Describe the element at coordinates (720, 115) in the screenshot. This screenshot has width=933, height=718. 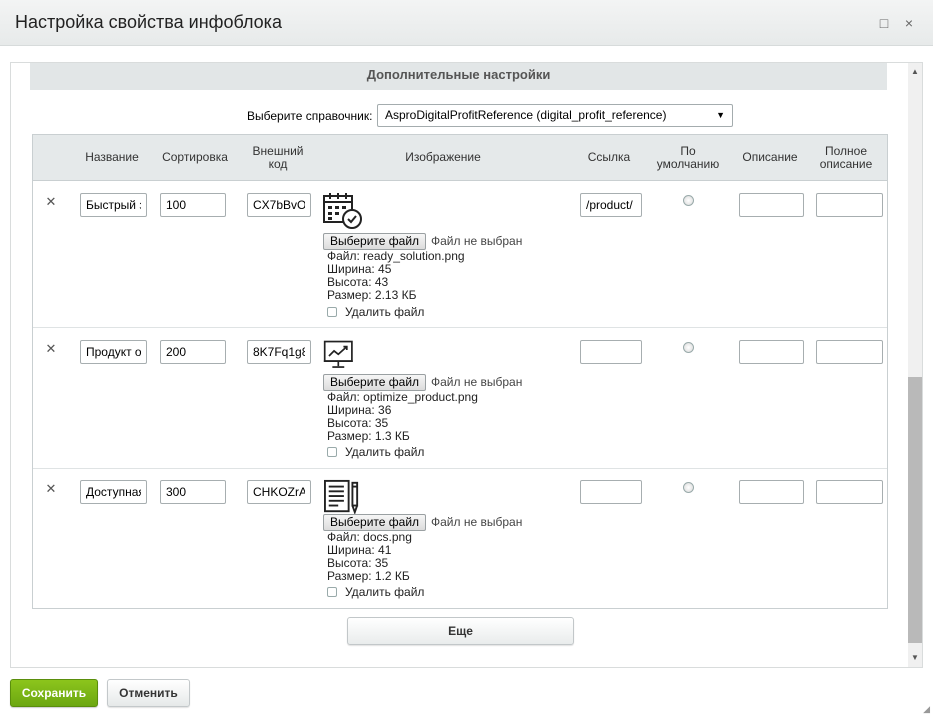
I see `dropdown-arrow-icon: ▼` at that location.